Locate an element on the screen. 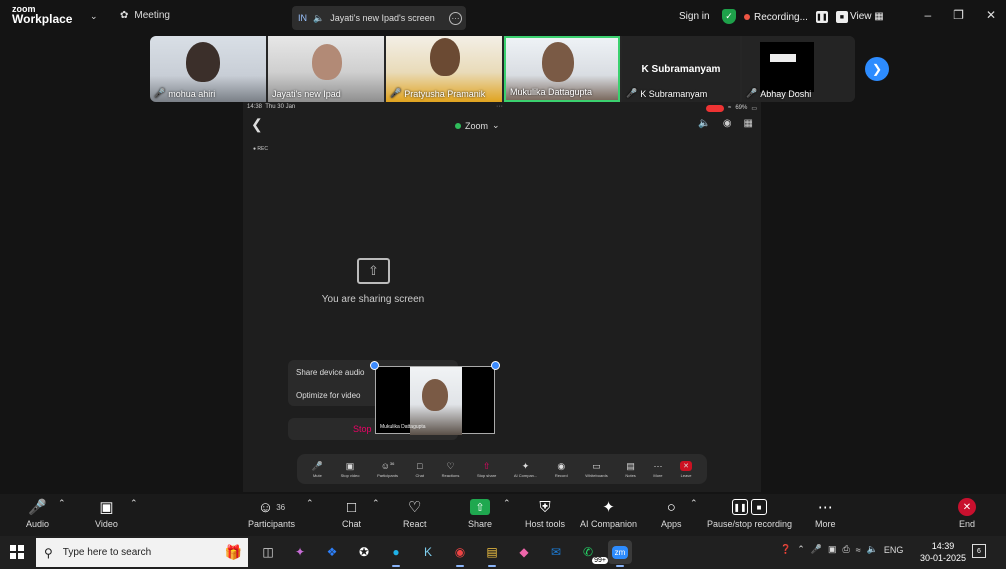 The image size is (1006, 569). next-page-button: ❯ is located at coordinates (877, 69).